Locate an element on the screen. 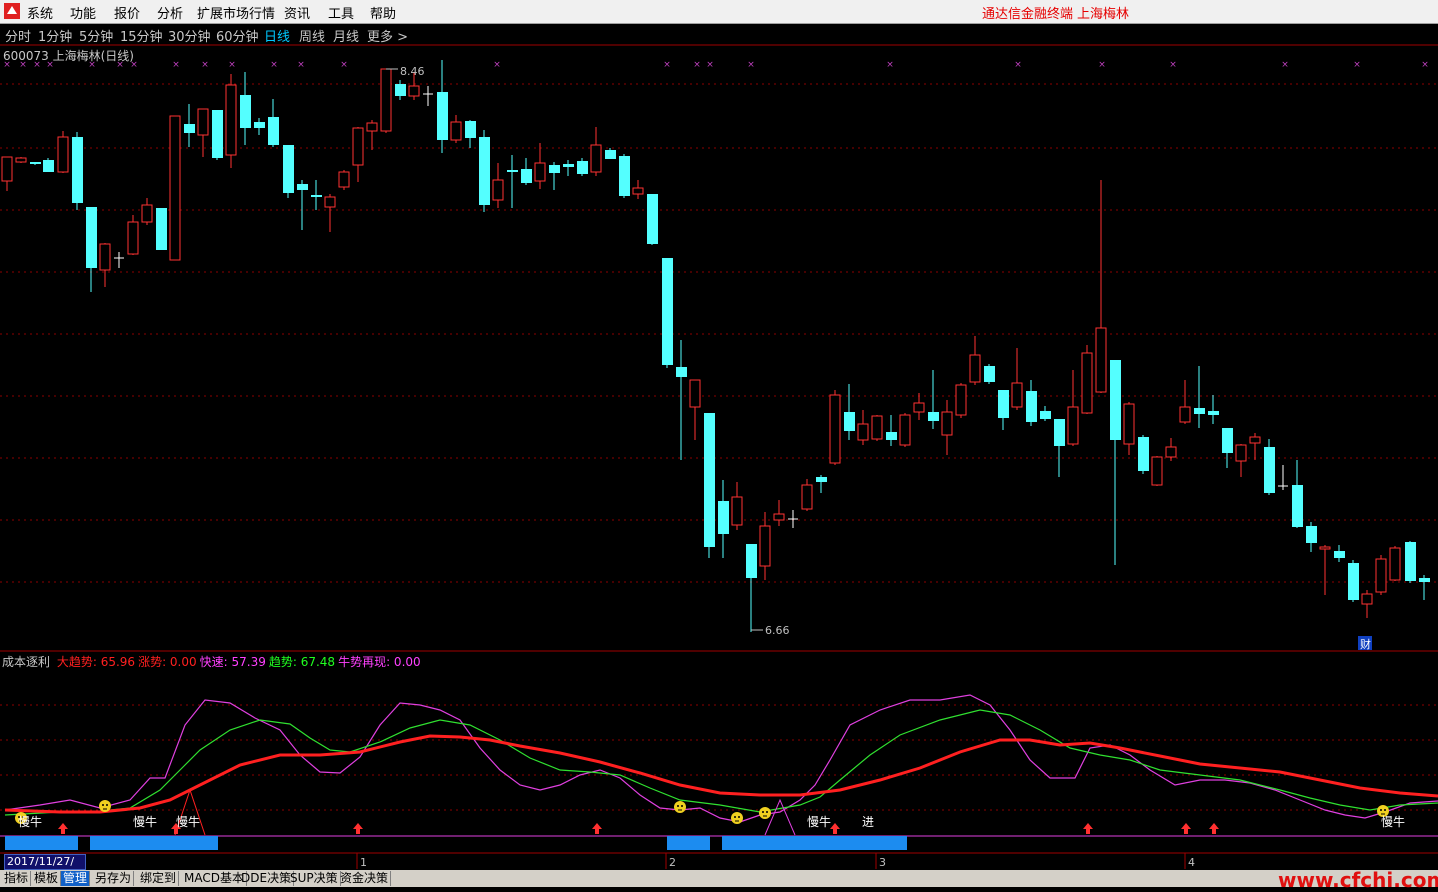 The image size is (1438, 892). trend-line is located at coordinates (721, 762).